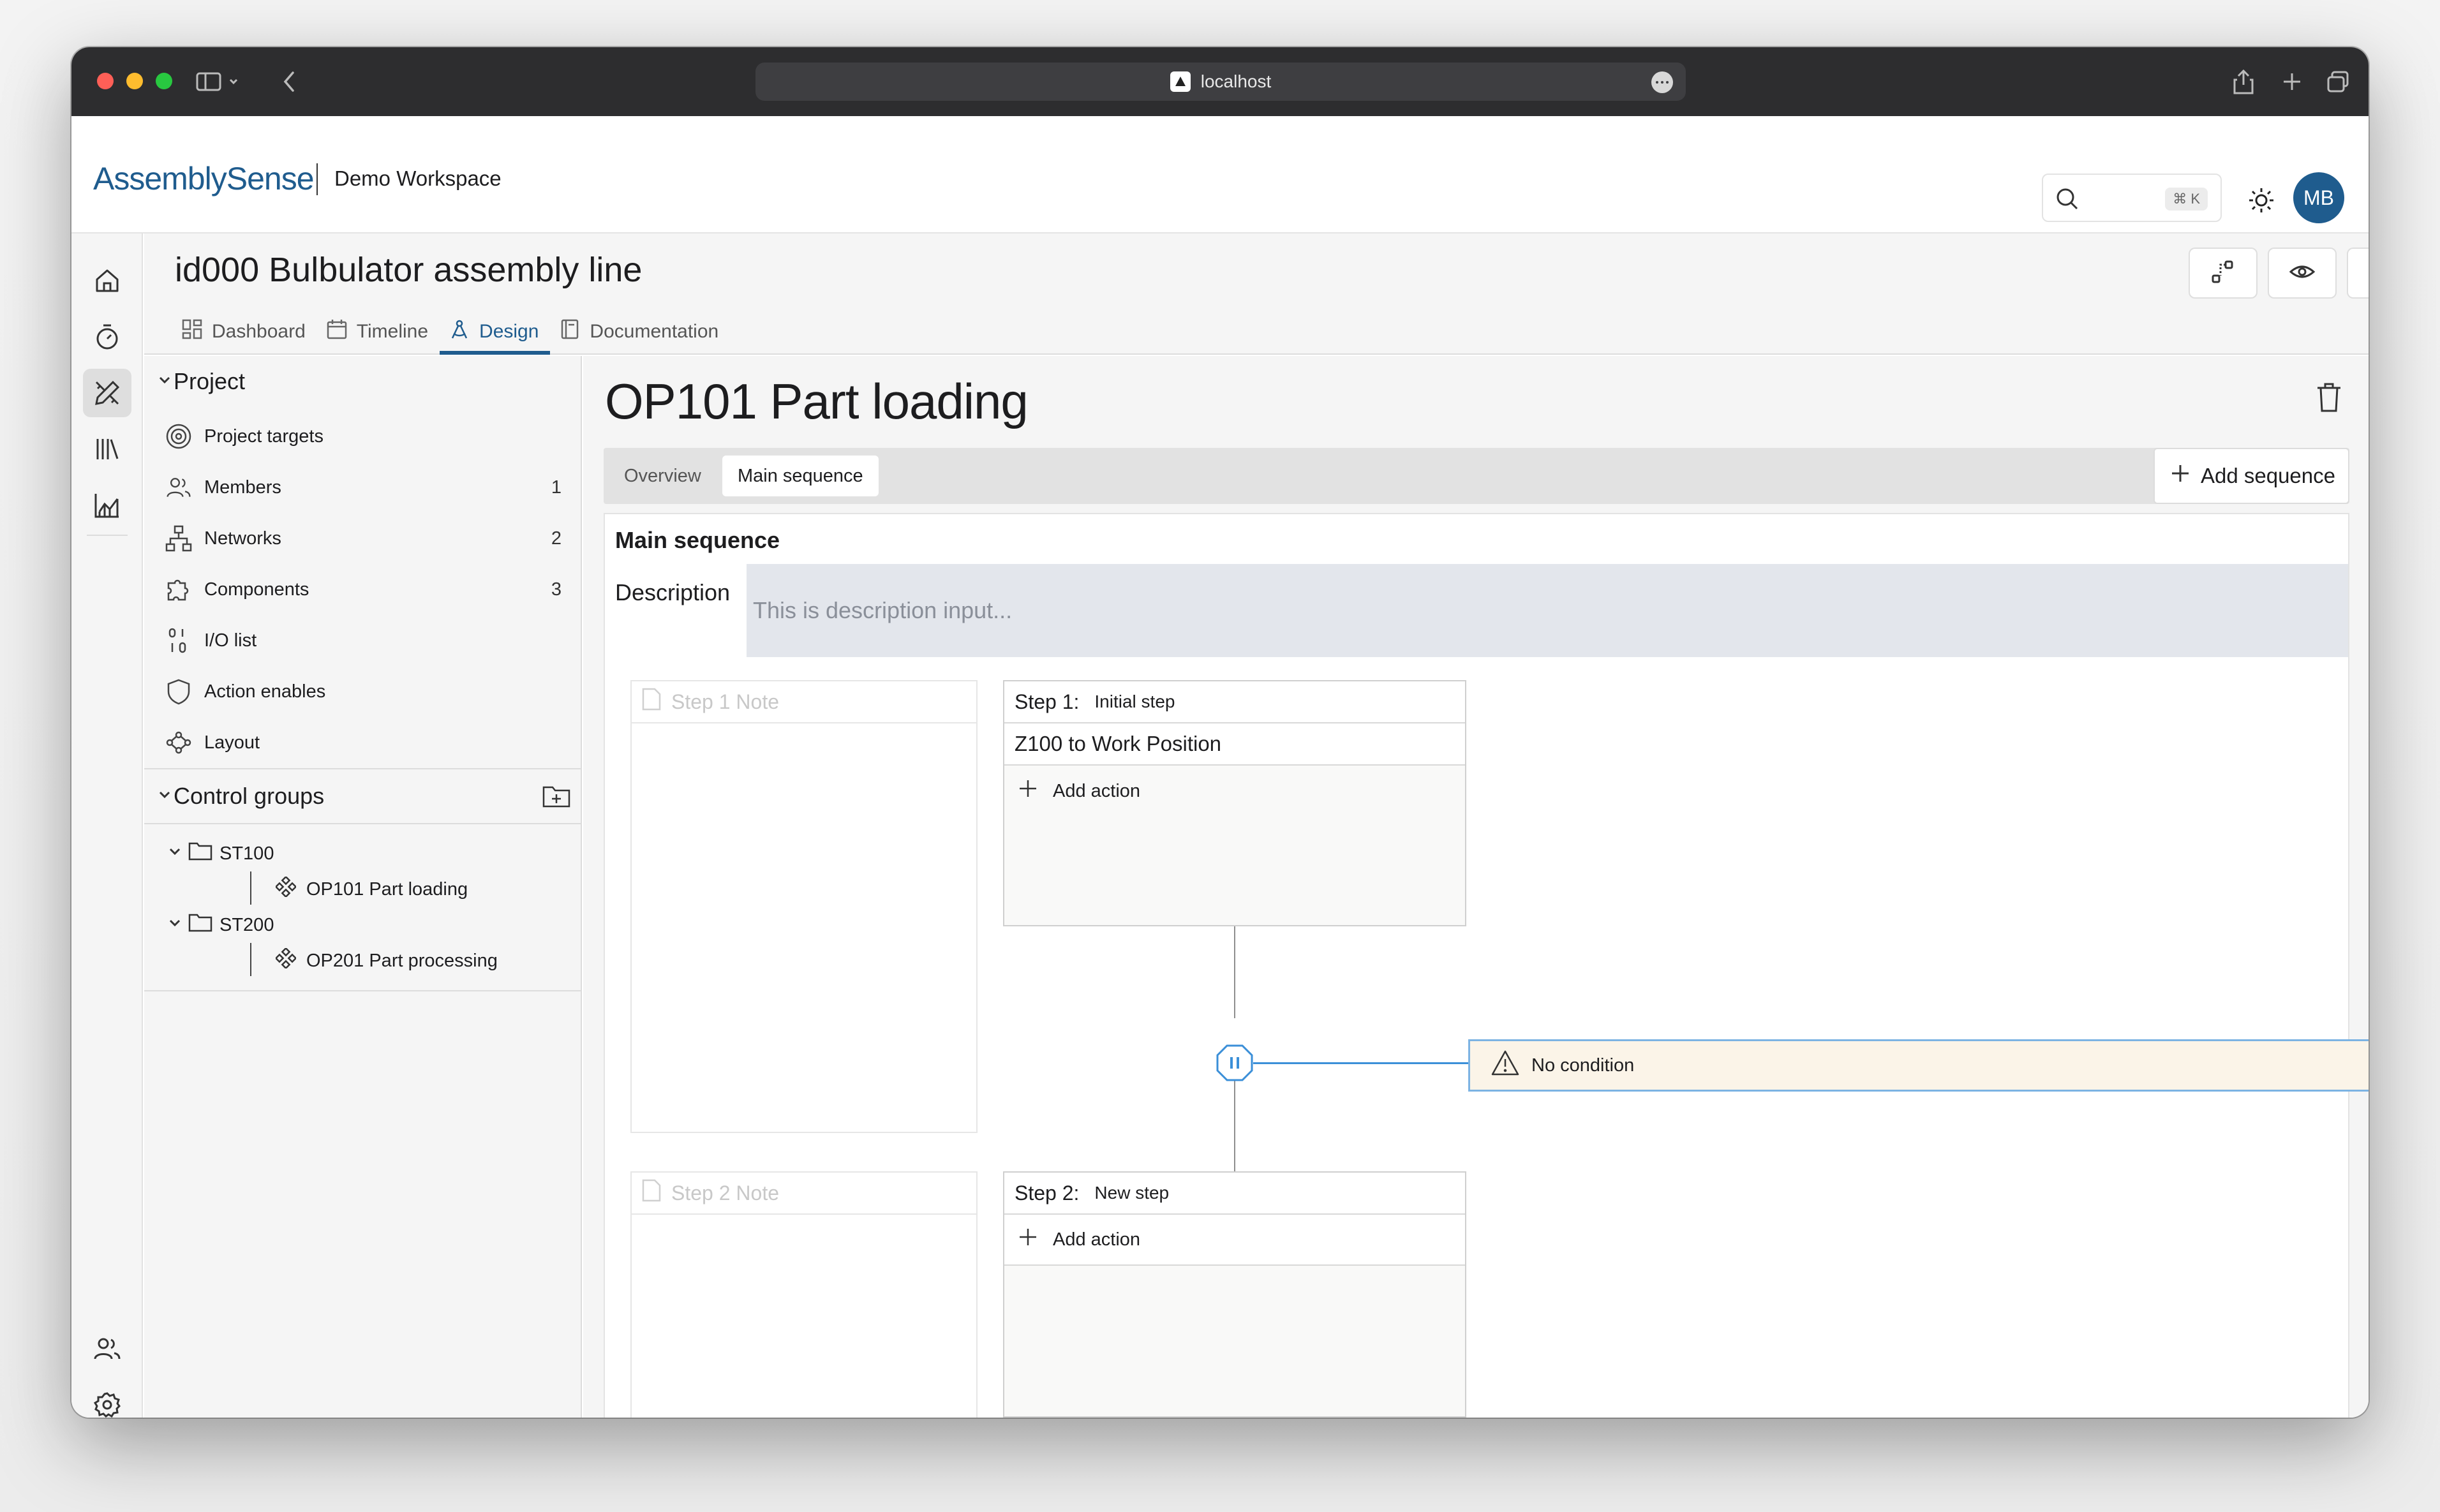 The image size is (2440, 1512). I want to click on close-window-button, so click(105, 81).